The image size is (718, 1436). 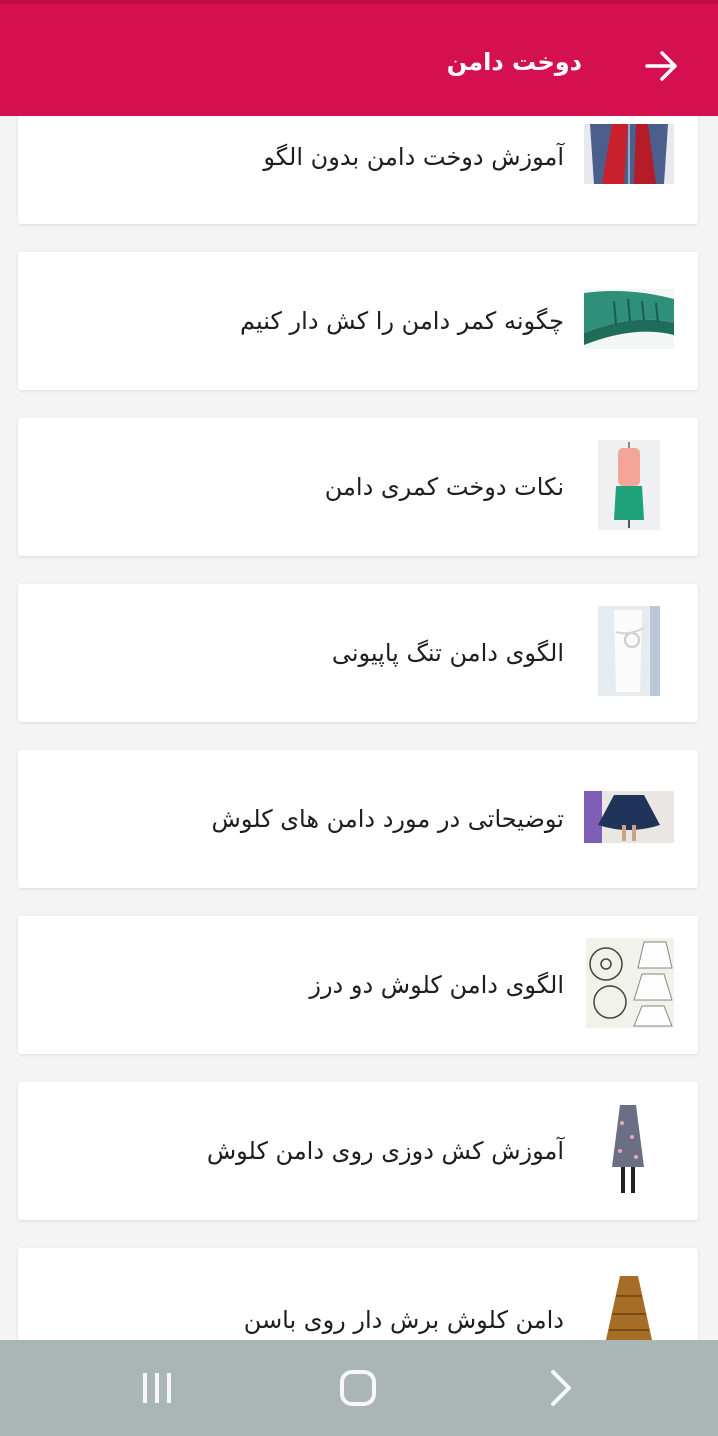 What do you see at coordinates (387, 819) in the screenshot?
I see `item-title: توضیحاتی در مورد دامن های کلوش` at bounding box center [387, 819].